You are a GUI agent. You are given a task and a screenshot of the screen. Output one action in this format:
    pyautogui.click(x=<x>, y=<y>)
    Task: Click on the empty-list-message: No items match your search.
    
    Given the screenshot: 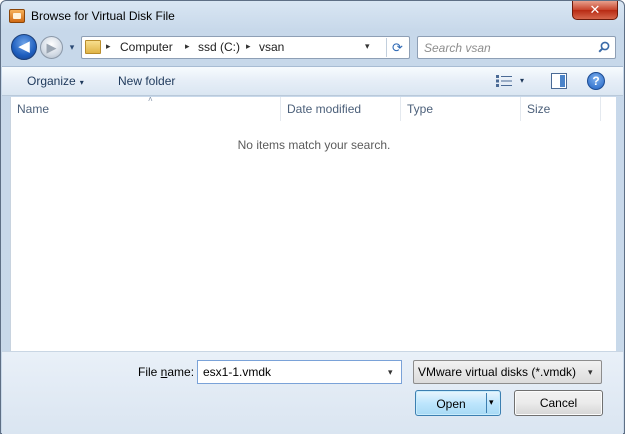 What is the action you would take?
    pyautogui.click(x=314, y=145)
    